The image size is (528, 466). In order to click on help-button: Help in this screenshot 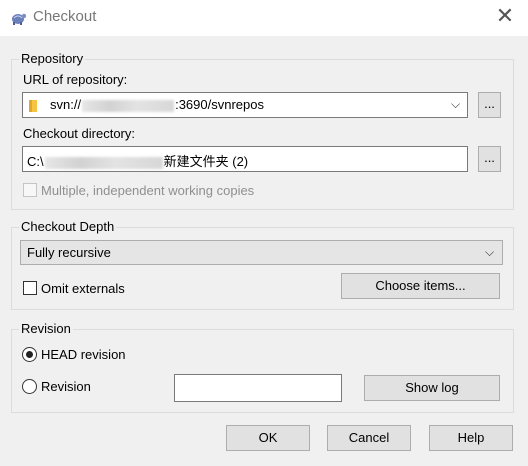, I will do `click(471, 438)`.